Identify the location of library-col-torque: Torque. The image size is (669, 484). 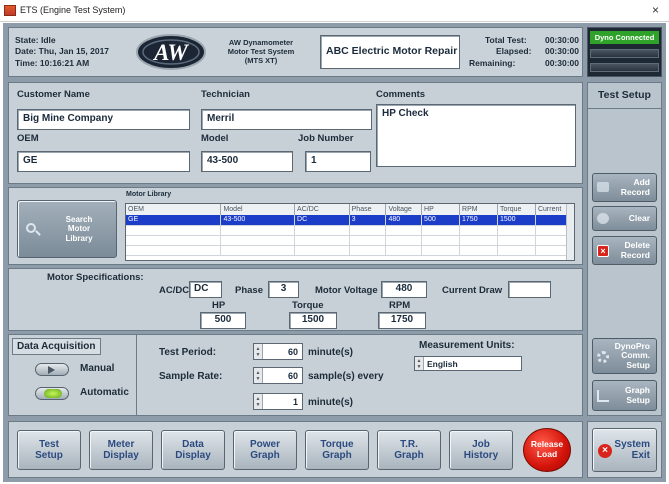
(516, 209).